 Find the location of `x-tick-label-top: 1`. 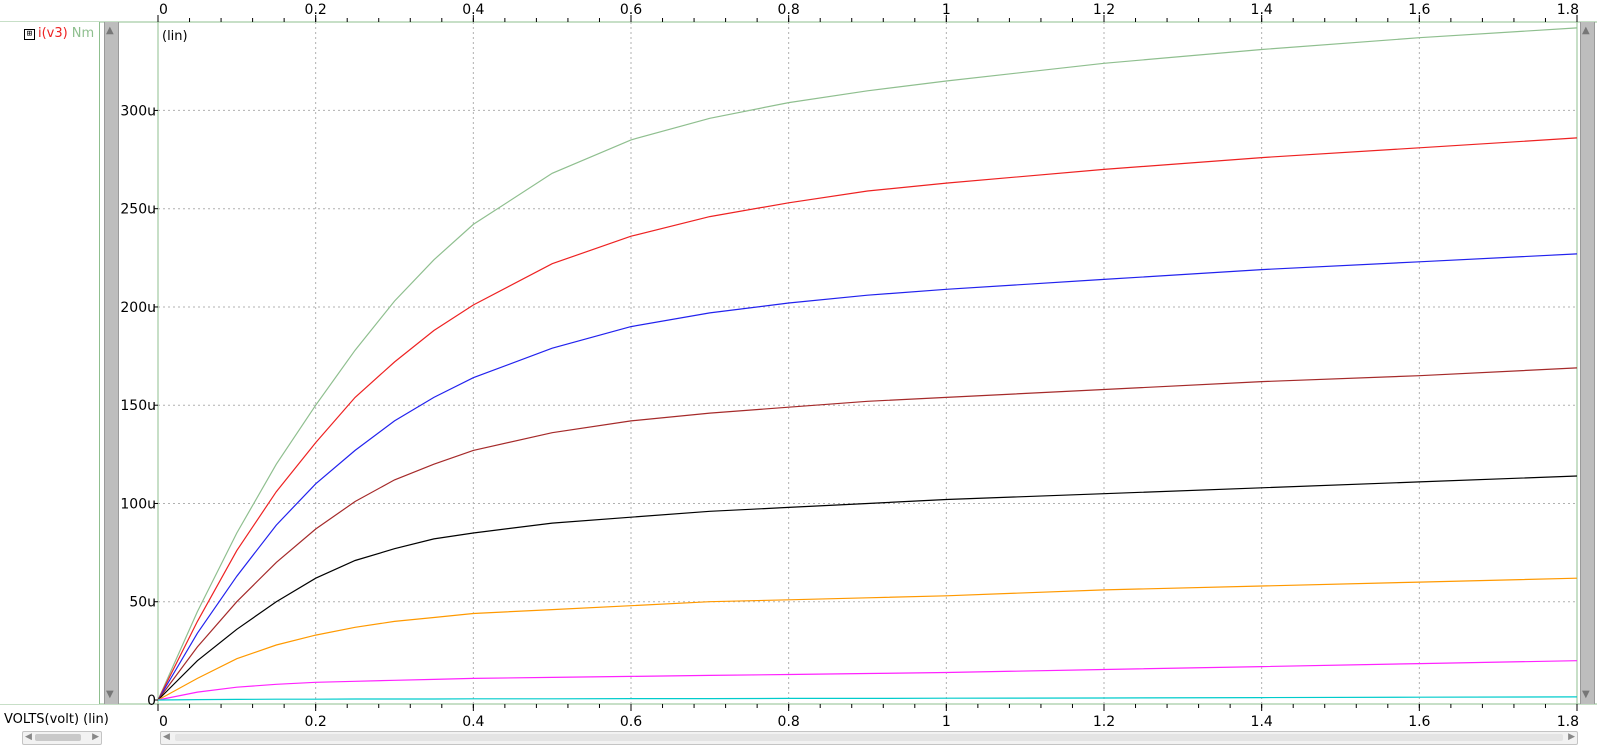

x-tick-label-top: 1 is located at coordinates (946, 10).